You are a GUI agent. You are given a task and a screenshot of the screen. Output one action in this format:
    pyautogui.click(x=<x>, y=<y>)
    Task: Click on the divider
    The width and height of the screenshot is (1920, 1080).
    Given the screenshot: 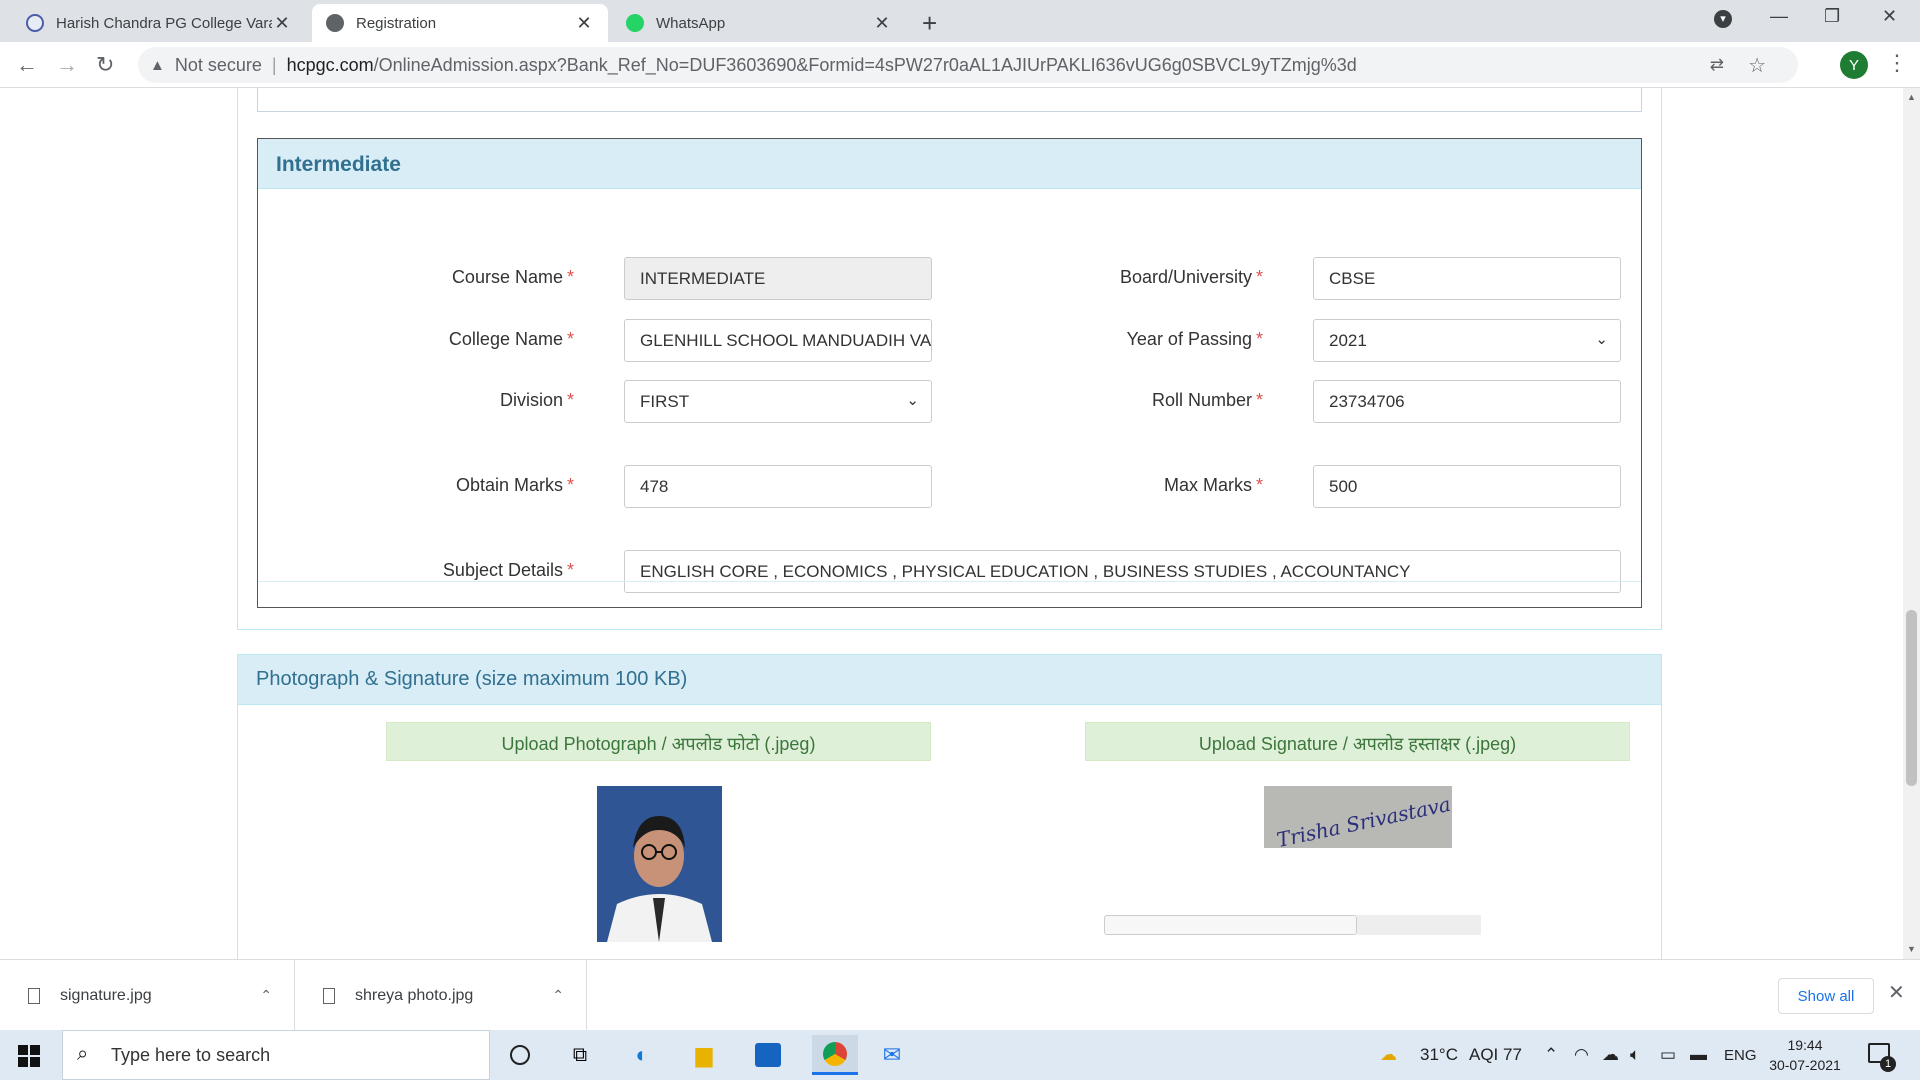 What is the action you would take?
    pyautogui.click(x=949, y=581)
    